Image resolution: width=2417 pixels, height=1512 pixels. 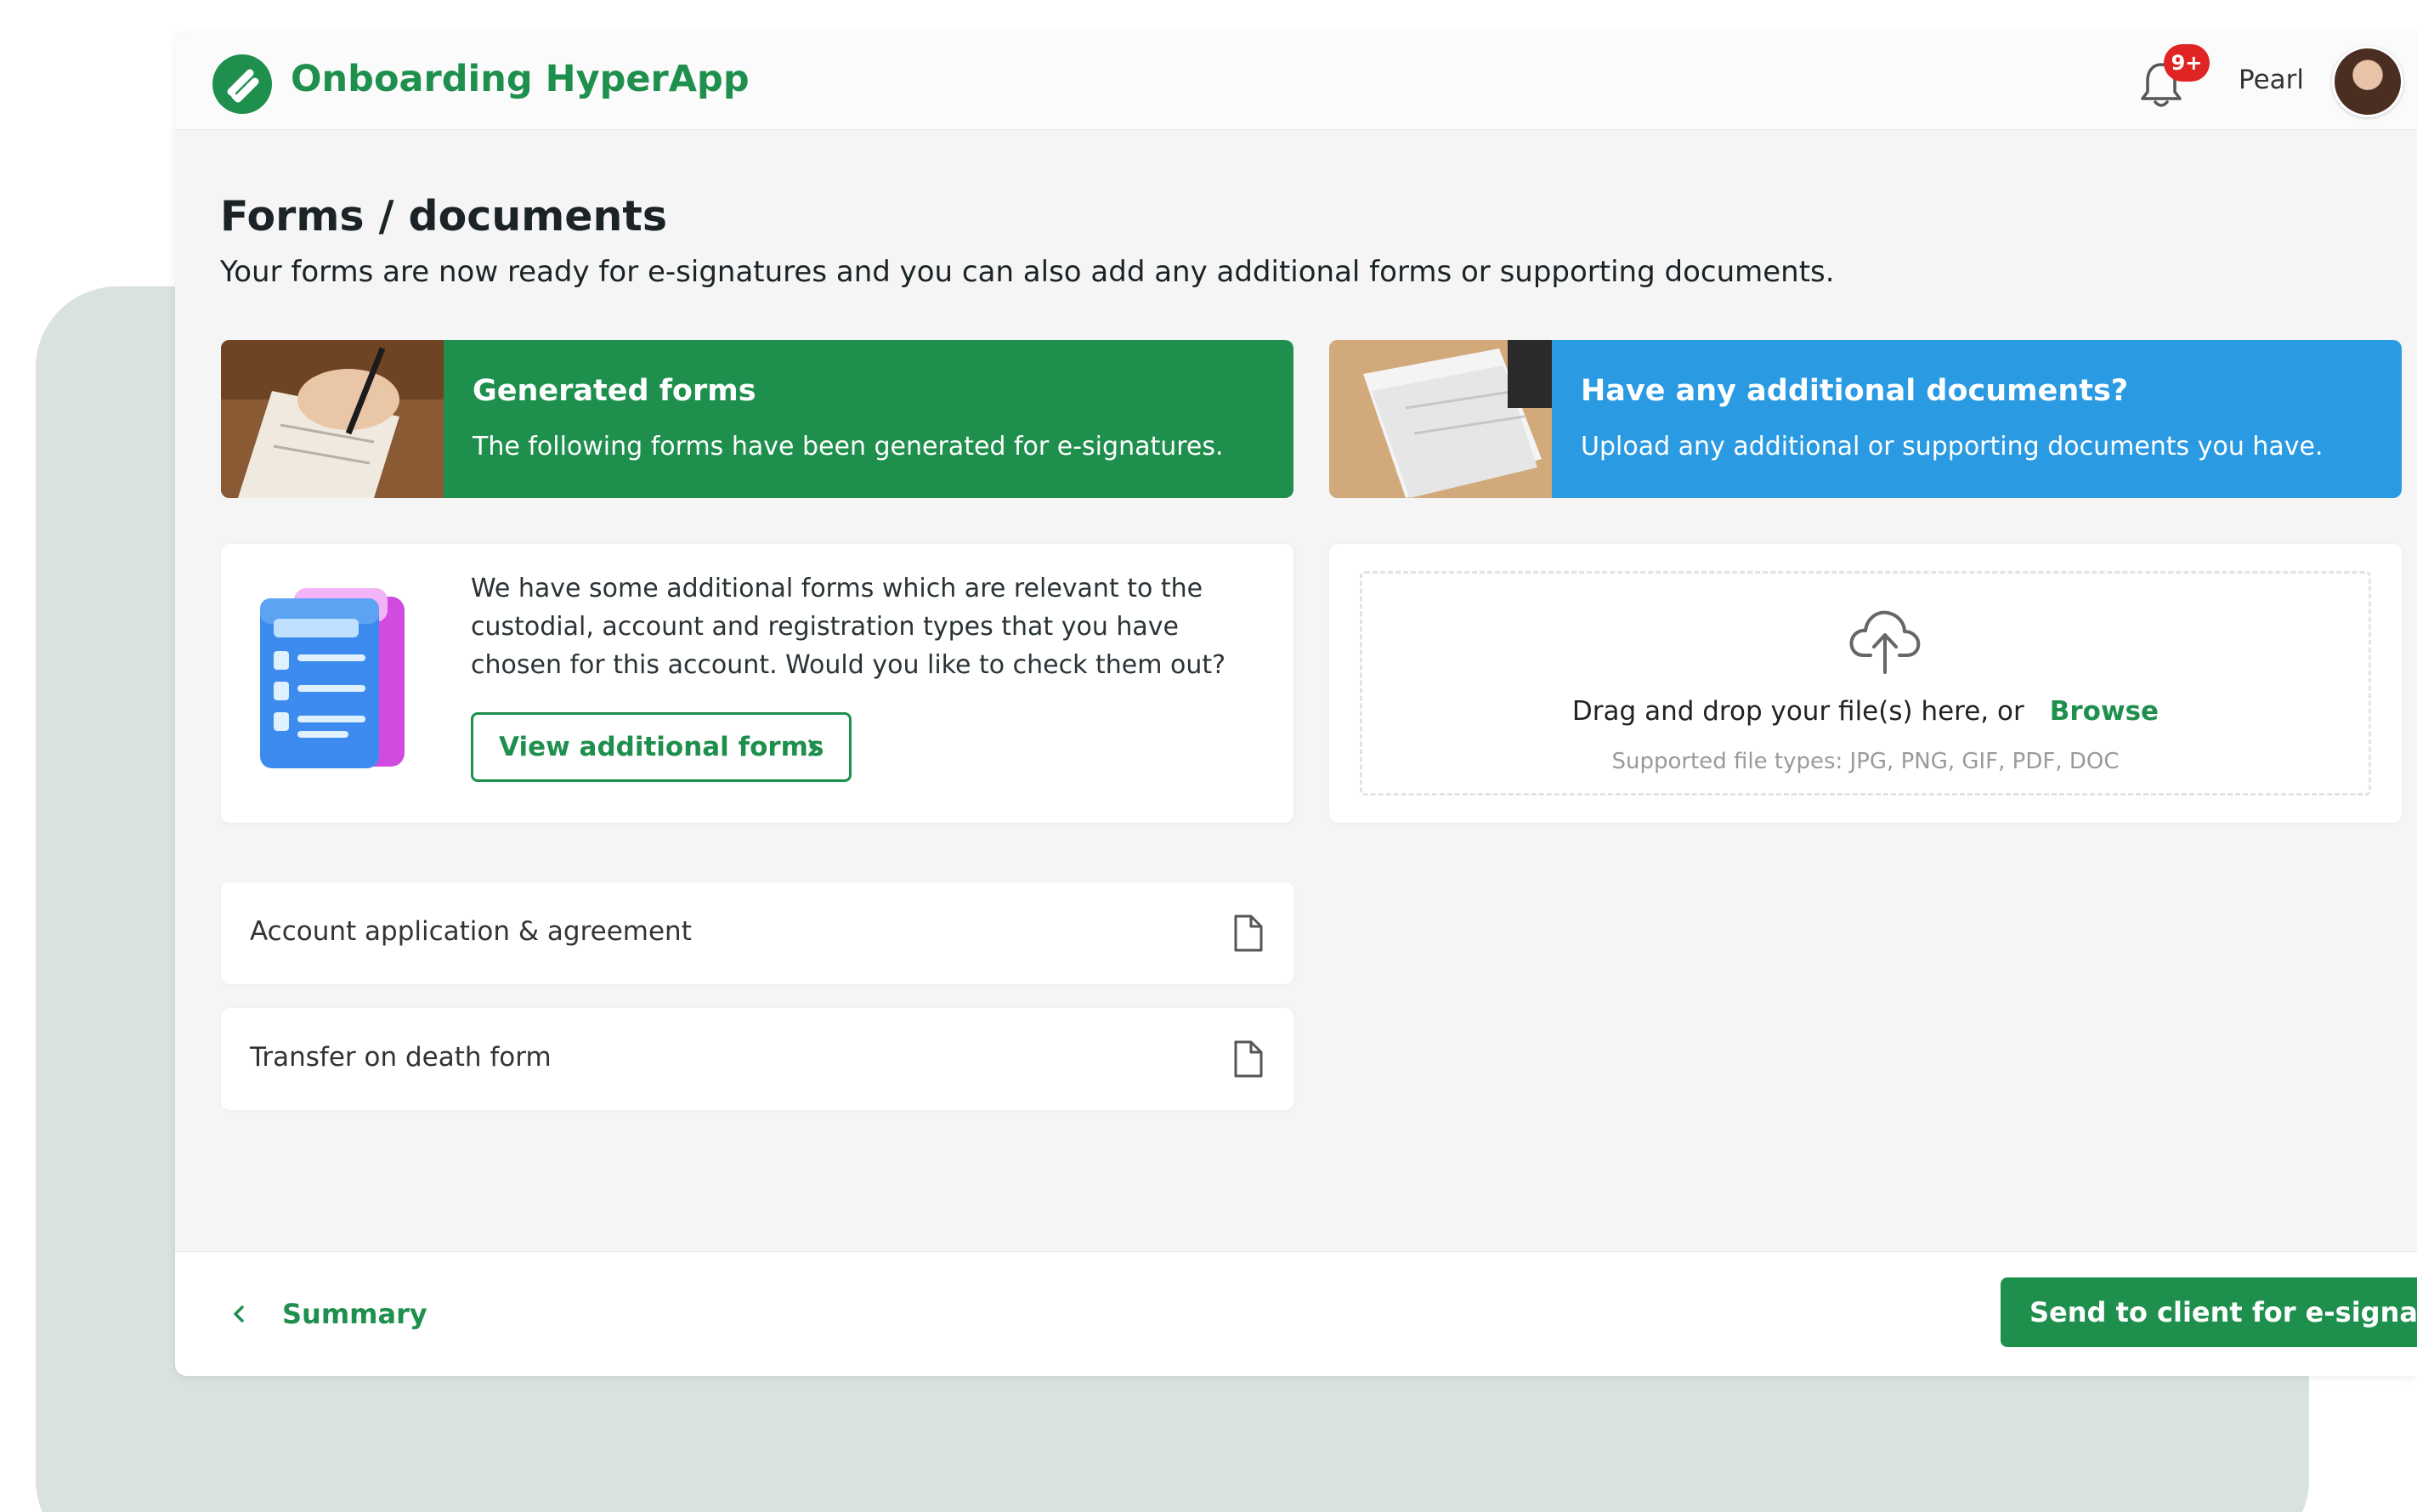 What do you see at coordinates (521, 79) in the screenshot?
I see `app-title: Onboarding HyperApp` at bounding box center [521, 79].